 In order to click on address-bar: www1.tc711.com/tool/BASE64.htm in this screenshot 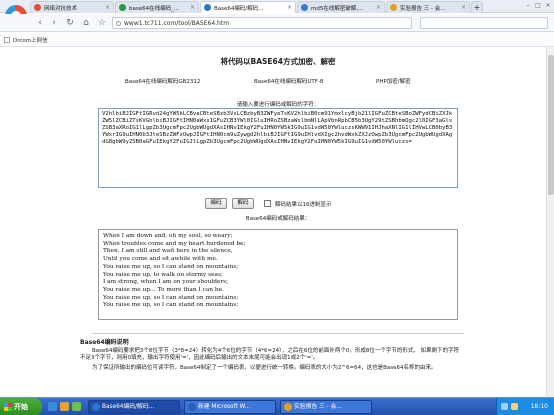, I will do `click(262, 23)`.